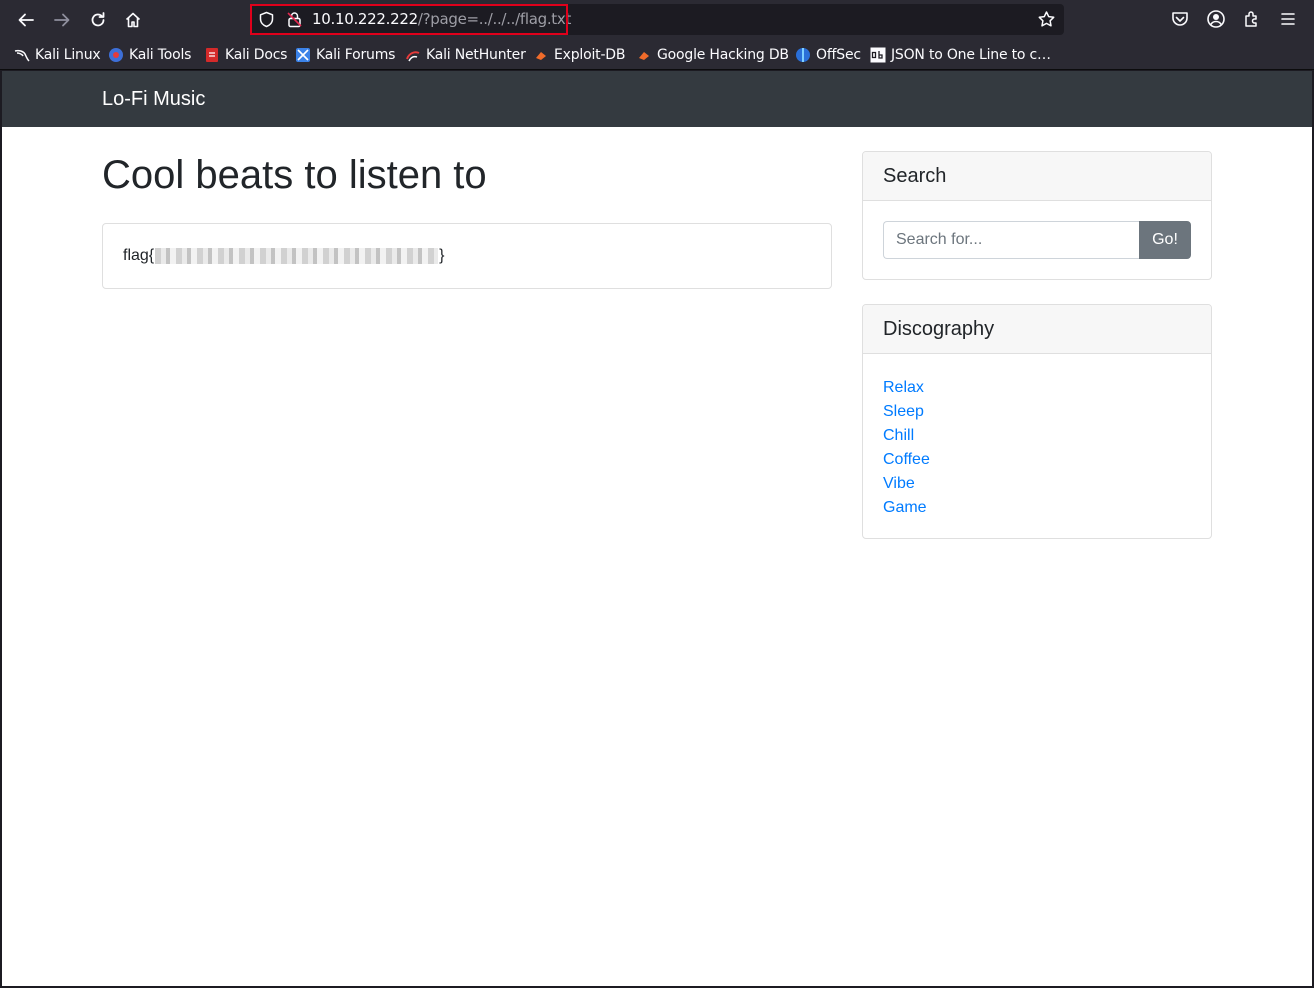  Describe the element at coordinates (838, 55) in the screenshot. I see `bookmark-label: OffSec` at that location.